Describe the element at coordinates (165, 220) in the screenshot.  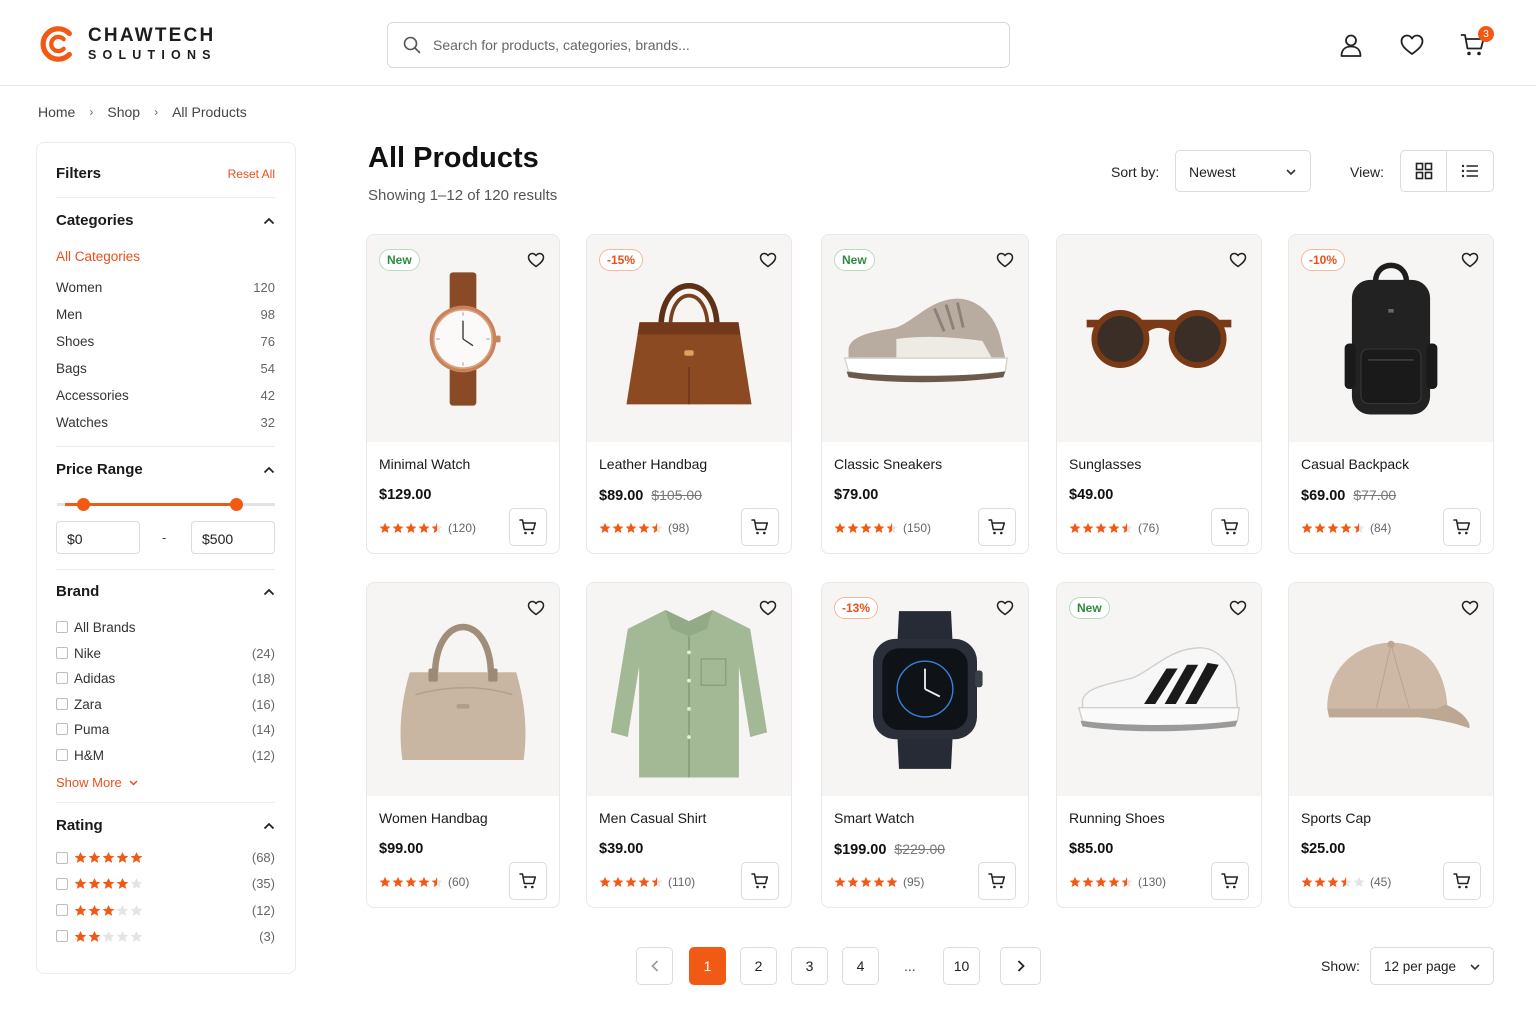
I see `categories-header: Categories` at that location.